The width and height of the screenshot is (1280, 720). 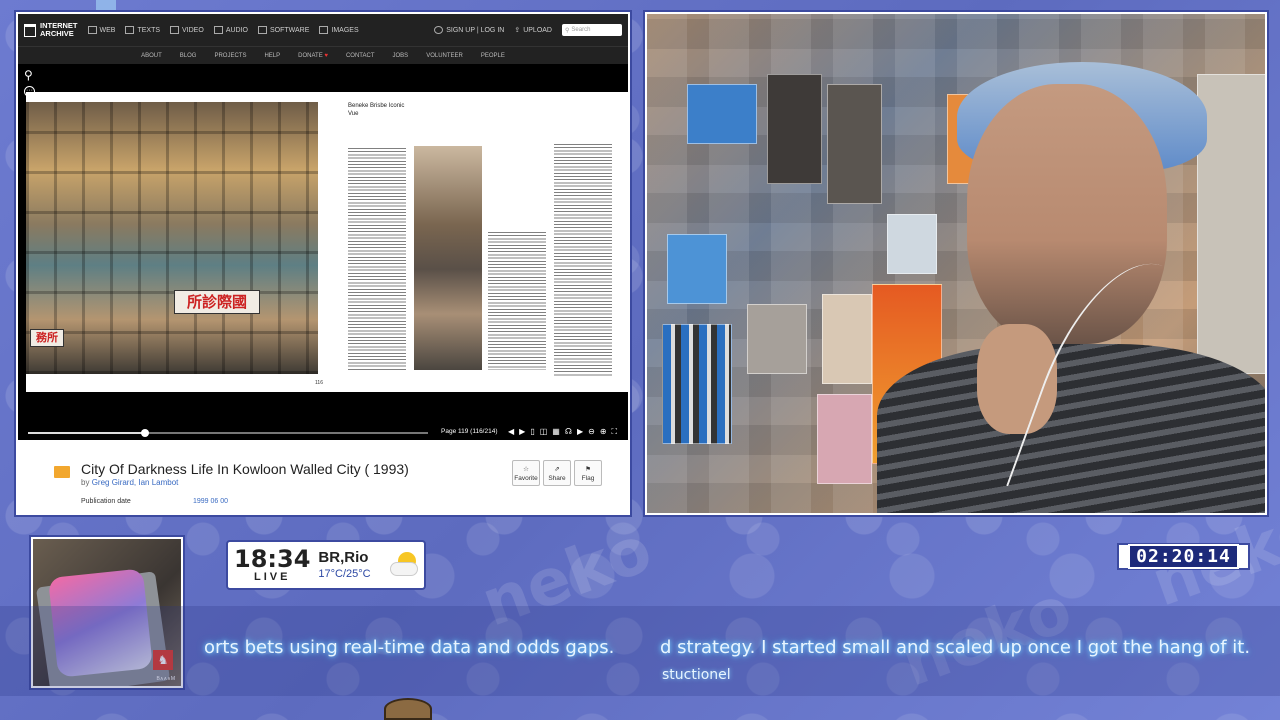 I want to click on zoom-out-icon: ⊖, so click(x=591, y=432).